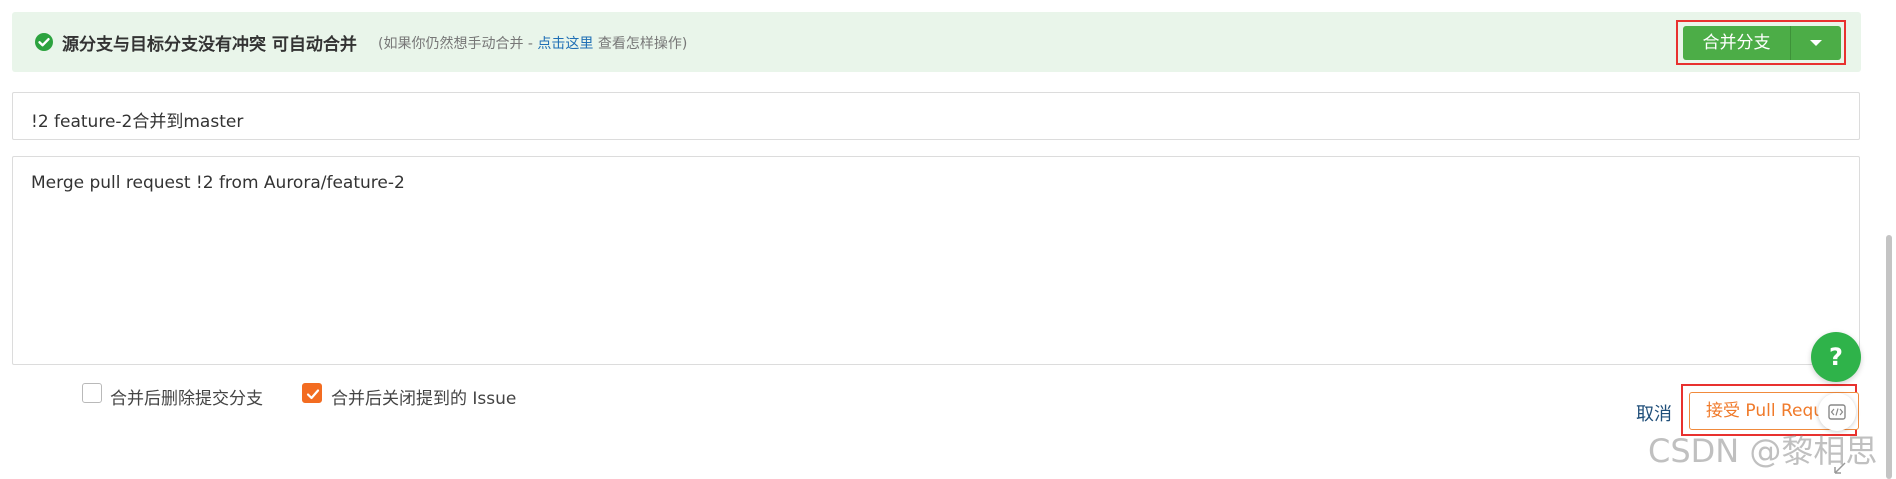  Describe the element at coordinates (44, 42) in the screenshot. I see `check-circle-icon` at that location.